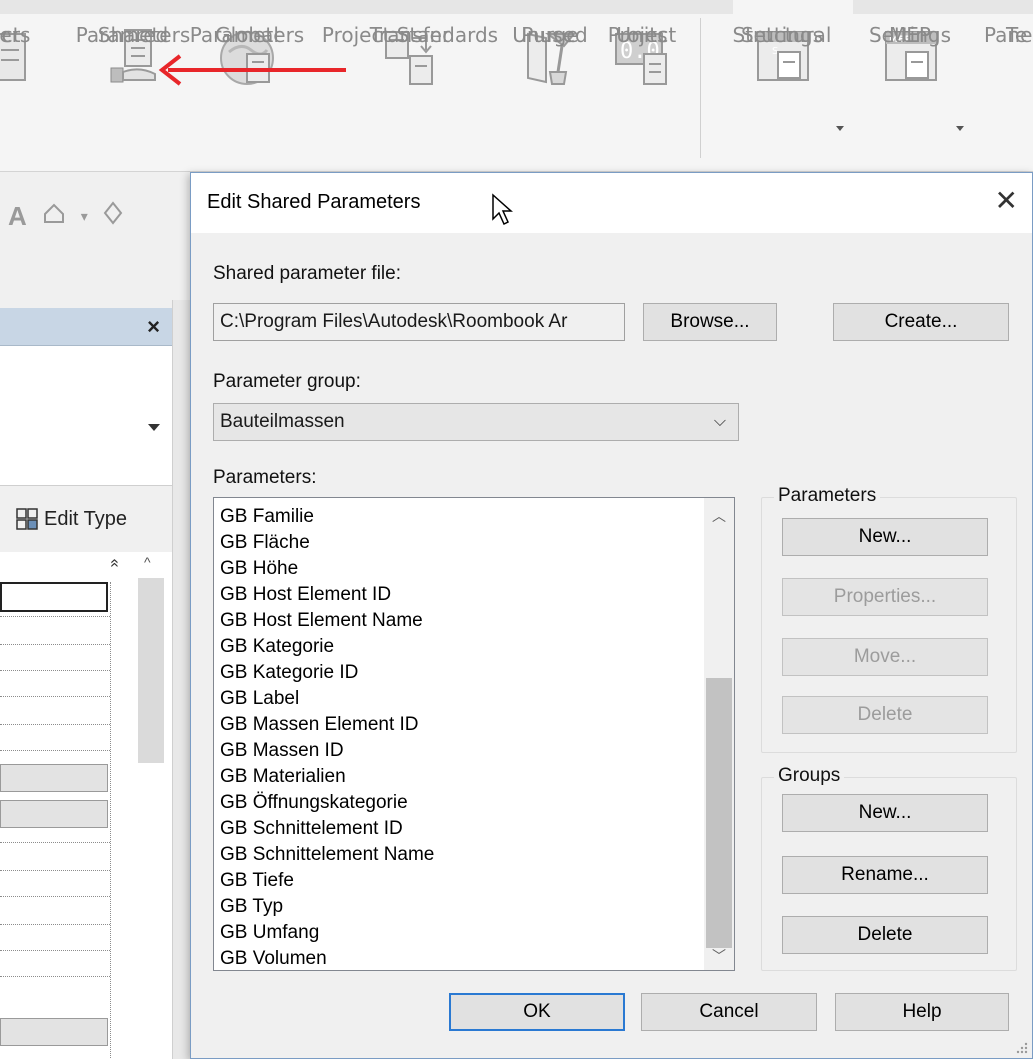 The width and height of the screenshot is (1033, 1059). Describe the element at coordinates (247, 92) in the screenshot. I see `global-parameters-button: Global Parameters` at that location.